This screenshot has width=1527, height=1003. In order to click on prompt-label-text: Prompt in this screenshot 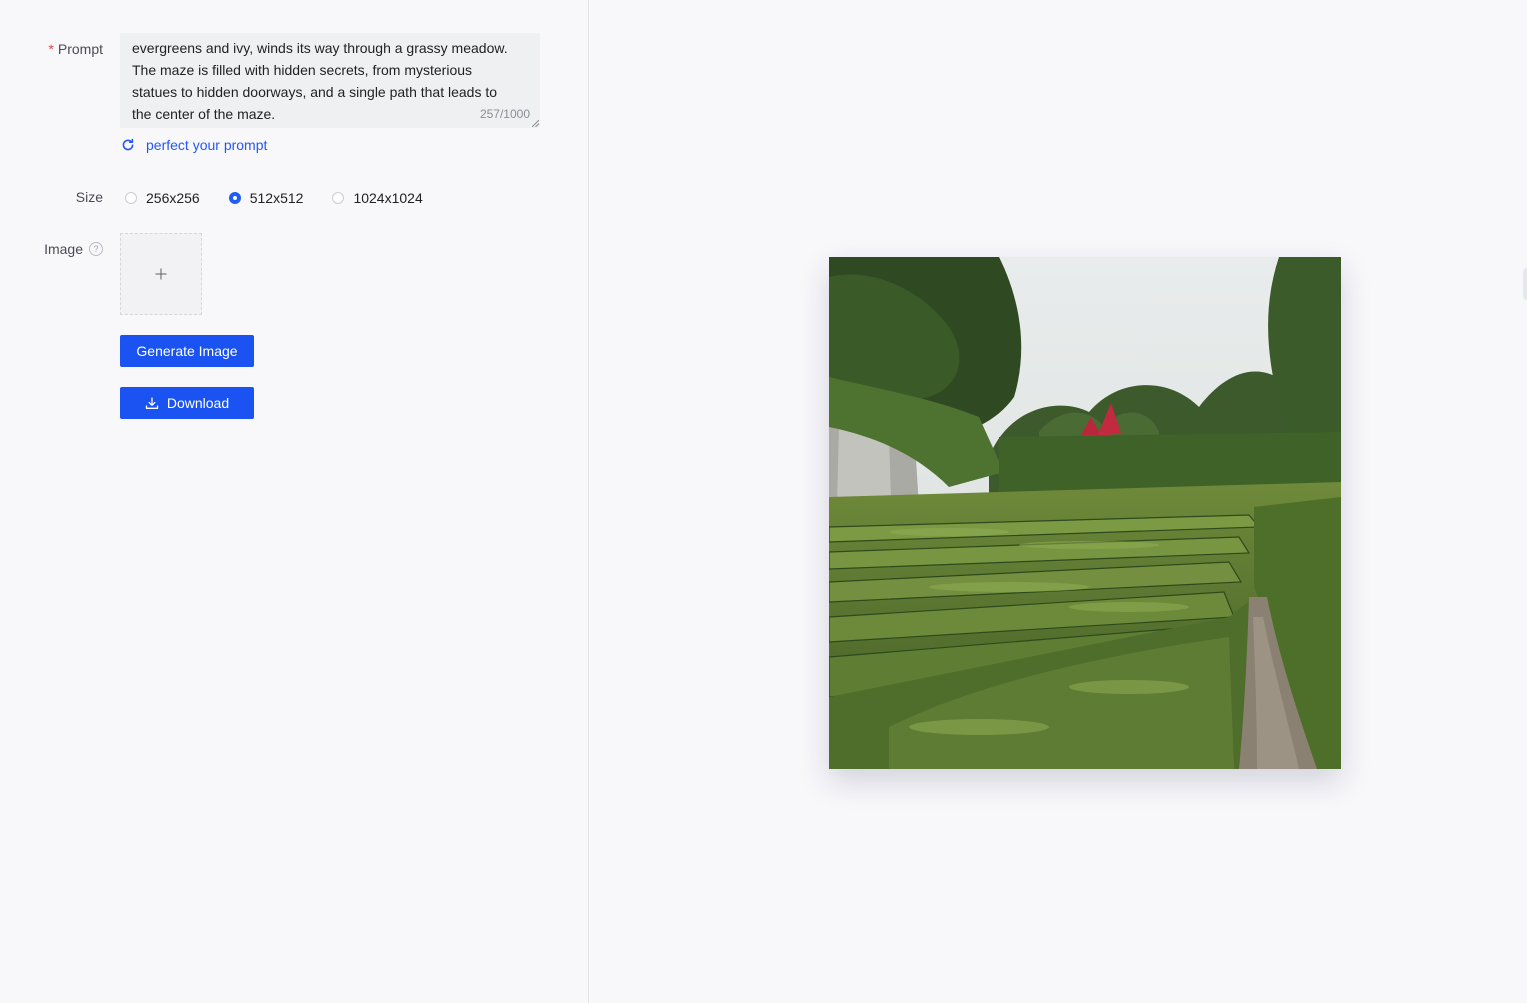, I will do `click(80, 49)`.